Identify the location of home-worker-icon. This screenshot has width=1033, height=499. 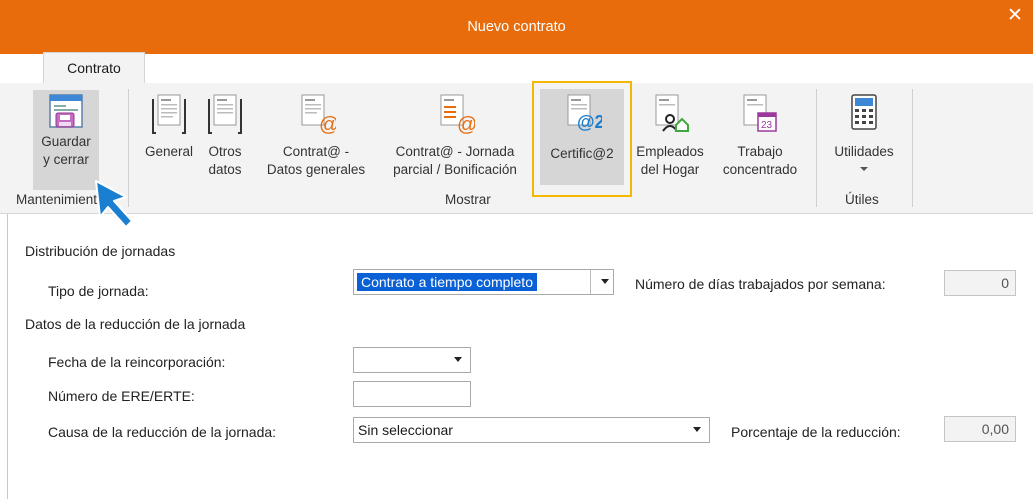
(672, 113).